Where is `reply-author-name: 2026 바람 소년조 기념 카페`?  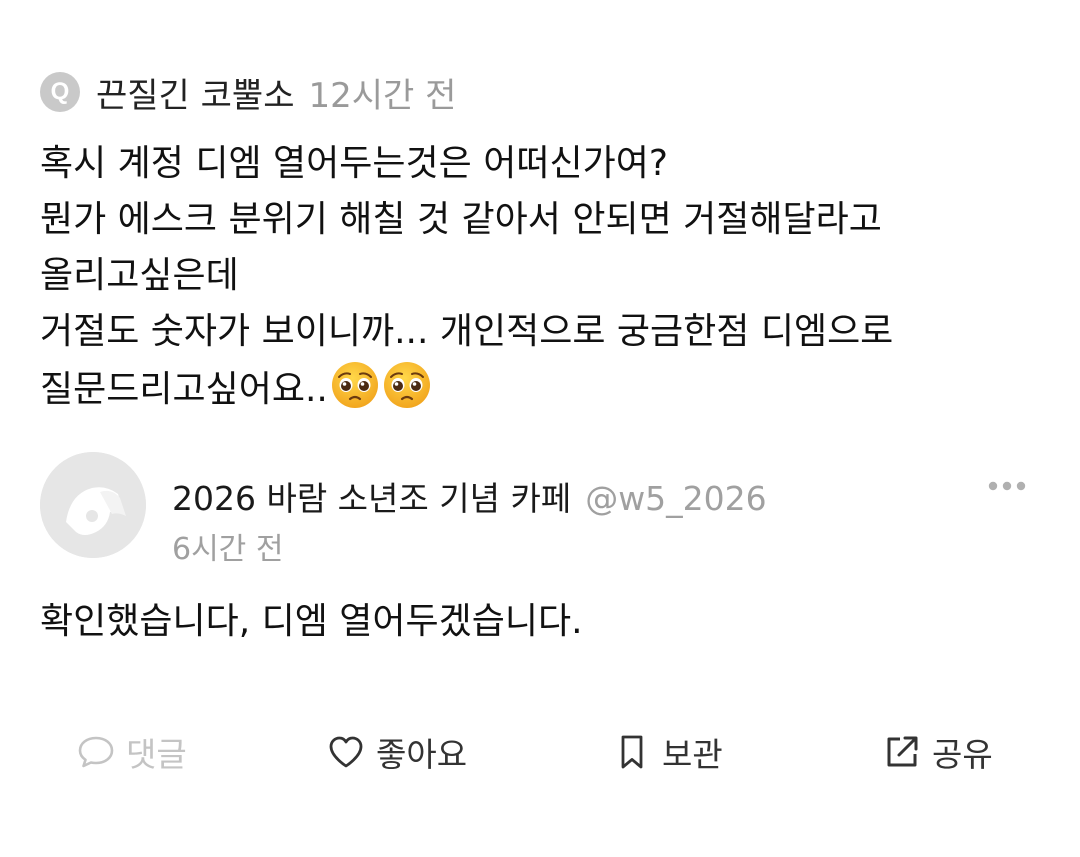
reply-author-name: 2026 바람 소년조 기념 카페 is located at coordinates (371, 496).